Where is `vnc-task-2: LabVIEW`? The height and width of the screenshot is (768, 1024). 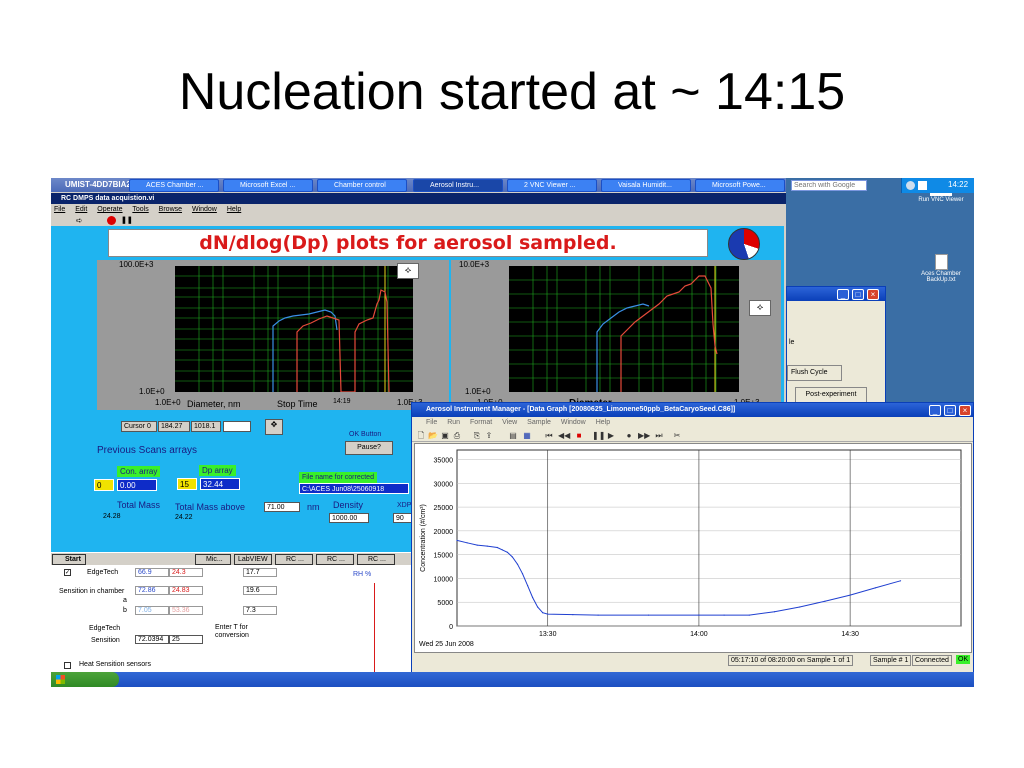
vnc-task-2: LabVIEW is located at coordinates (253, 559).